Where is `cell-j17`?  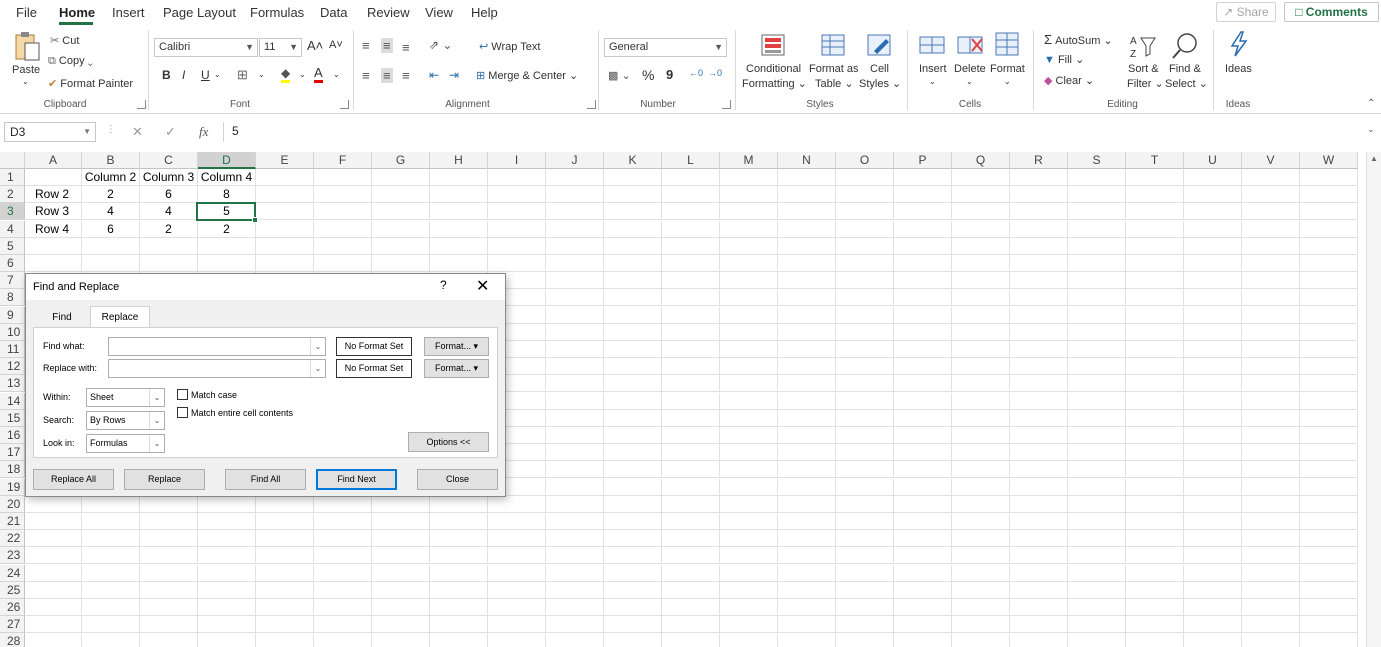 cell-j17 is located at coordinates (575, 453).